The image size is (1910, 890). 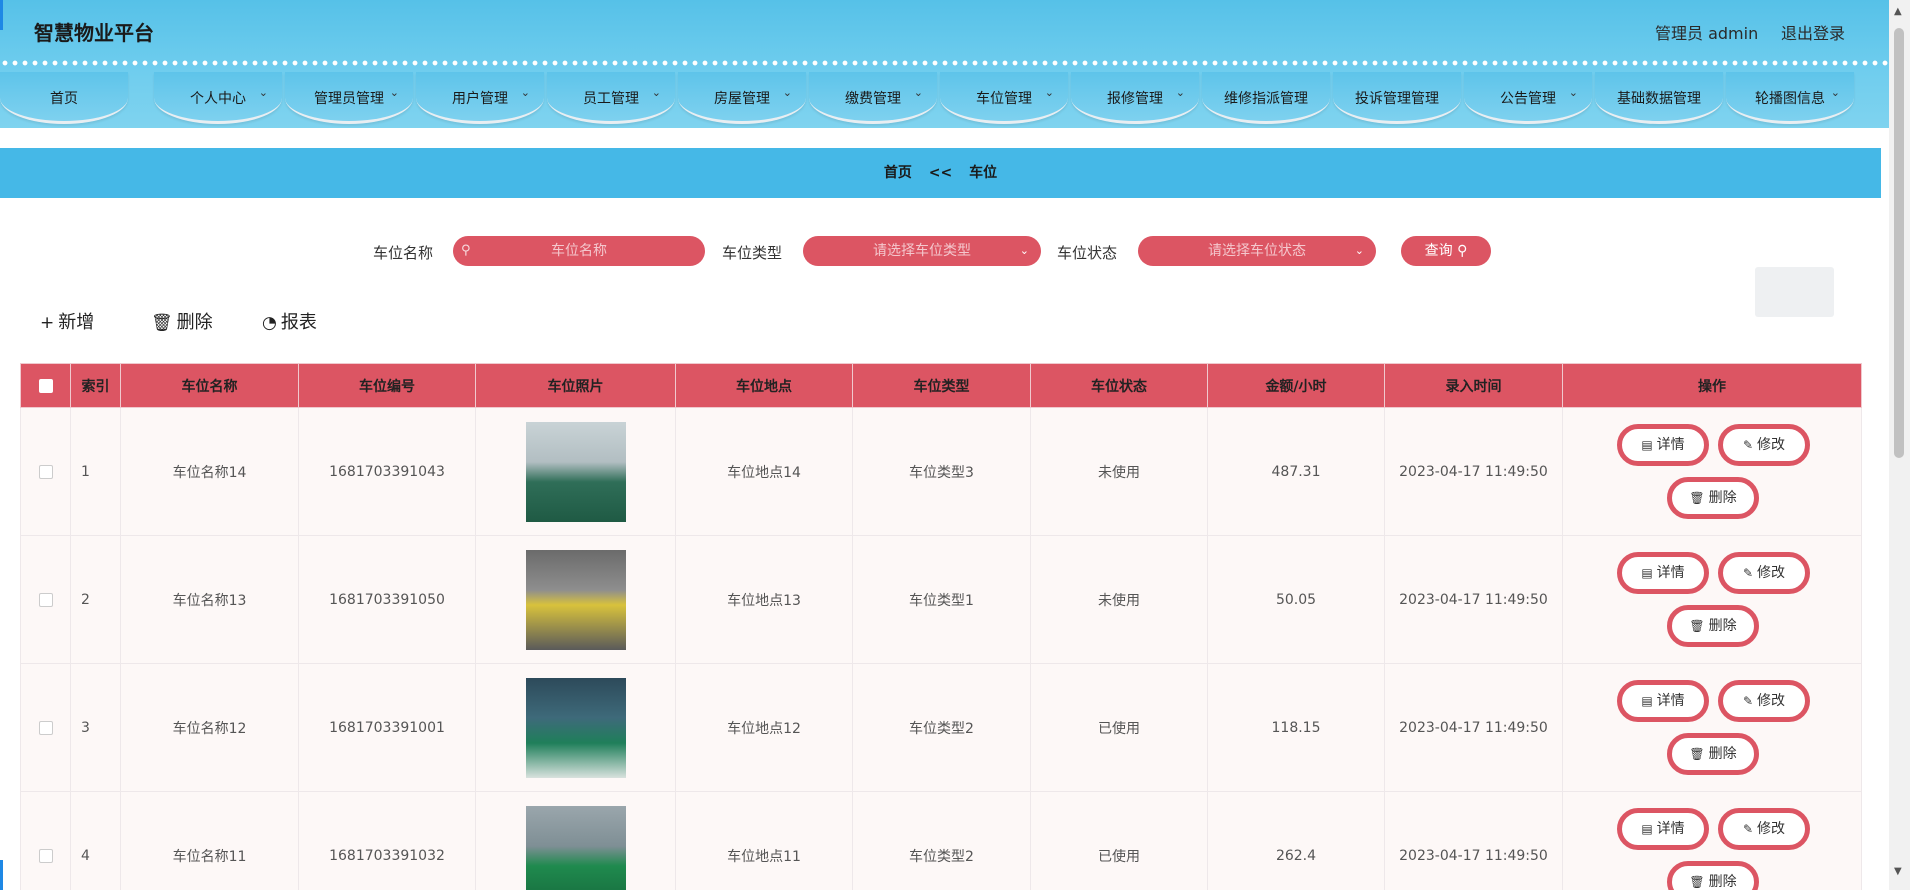 What do you see at coordinates (95, 471) in the screenshot?
I see `row-index: 1` at bounding box center [95, 471].